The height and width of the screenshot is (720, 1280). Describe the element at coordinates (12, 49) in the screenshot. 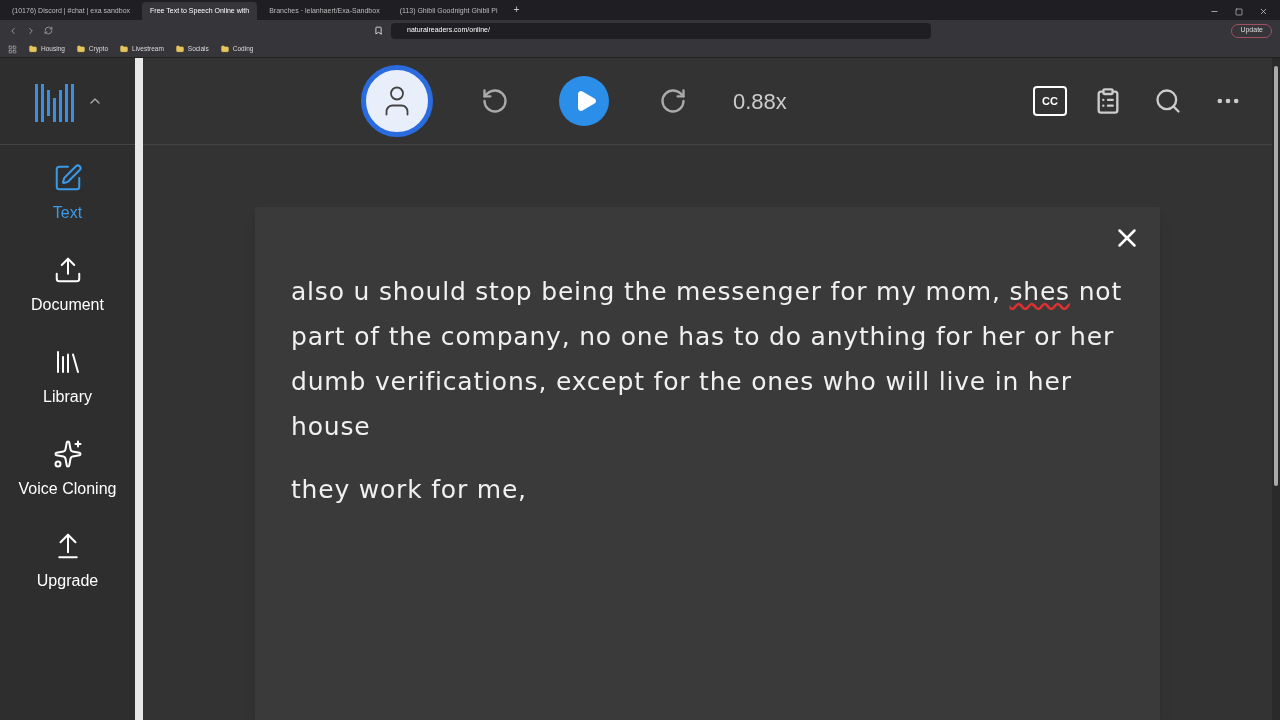

I see `apps-icon` at that location.